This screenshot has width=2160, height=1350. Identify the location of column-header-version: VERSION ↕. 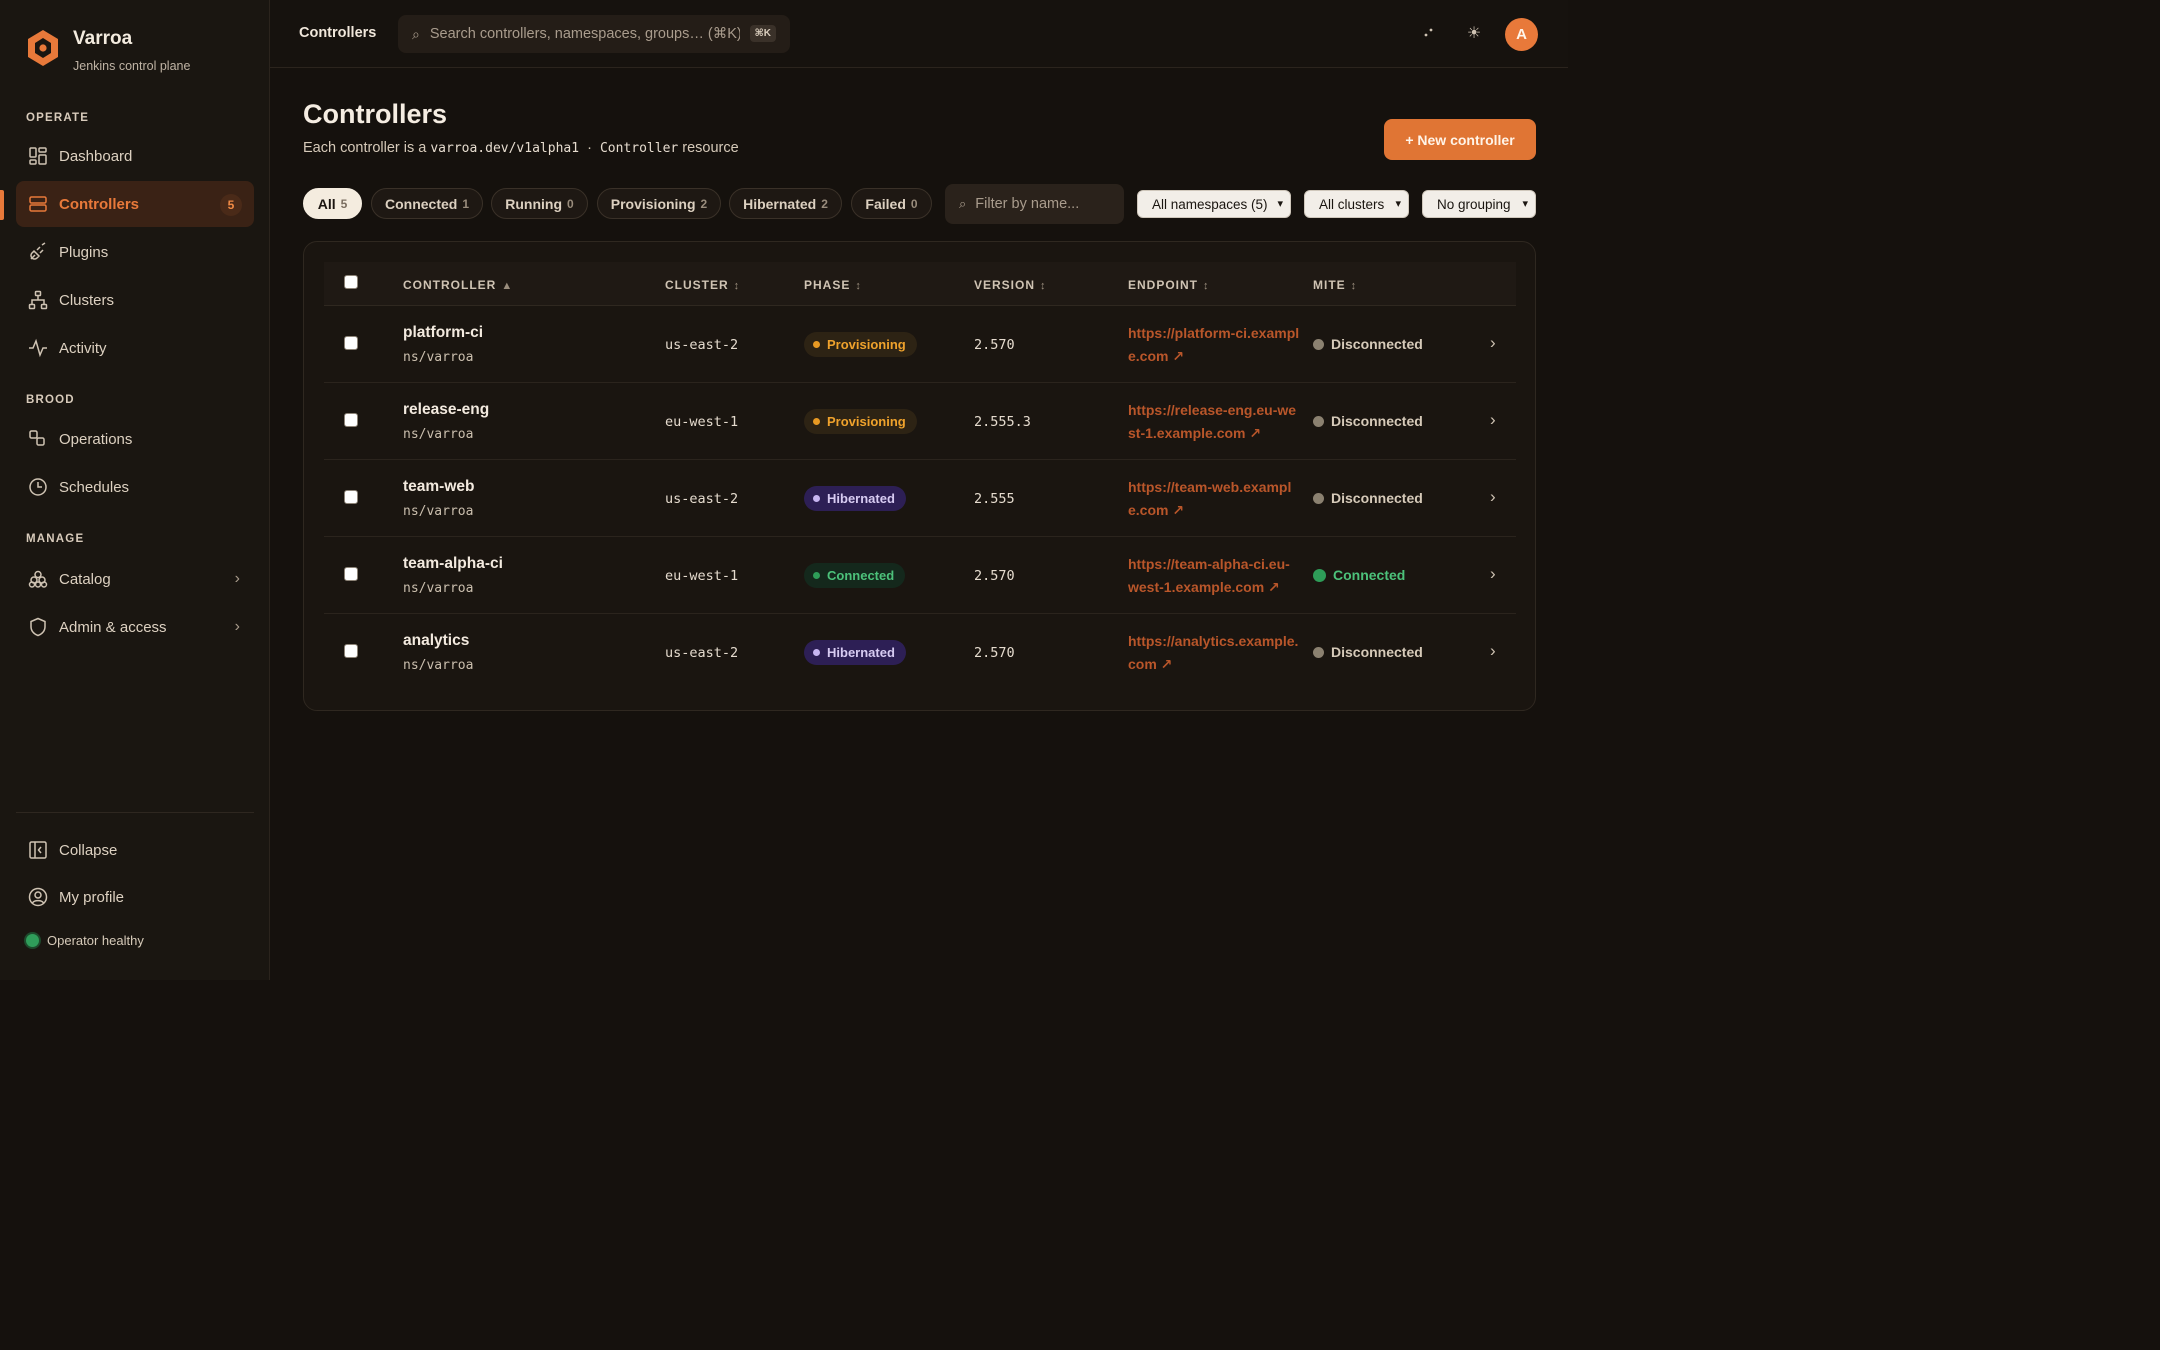
(1010, 285).